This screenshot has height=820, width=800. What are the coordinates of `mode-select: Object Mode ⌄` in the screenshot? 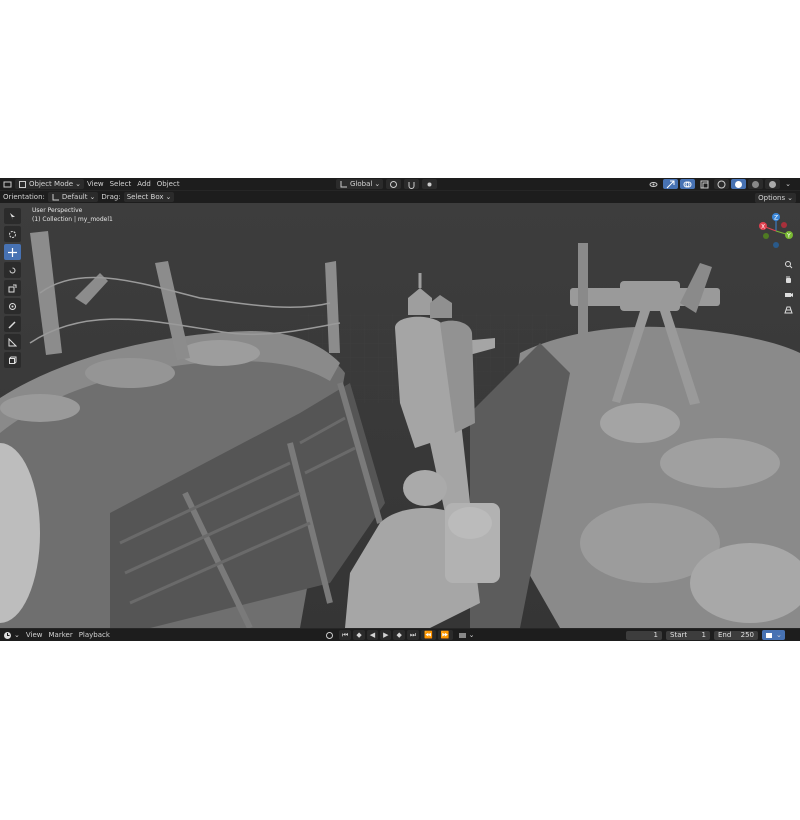 It's located at (49, 184).